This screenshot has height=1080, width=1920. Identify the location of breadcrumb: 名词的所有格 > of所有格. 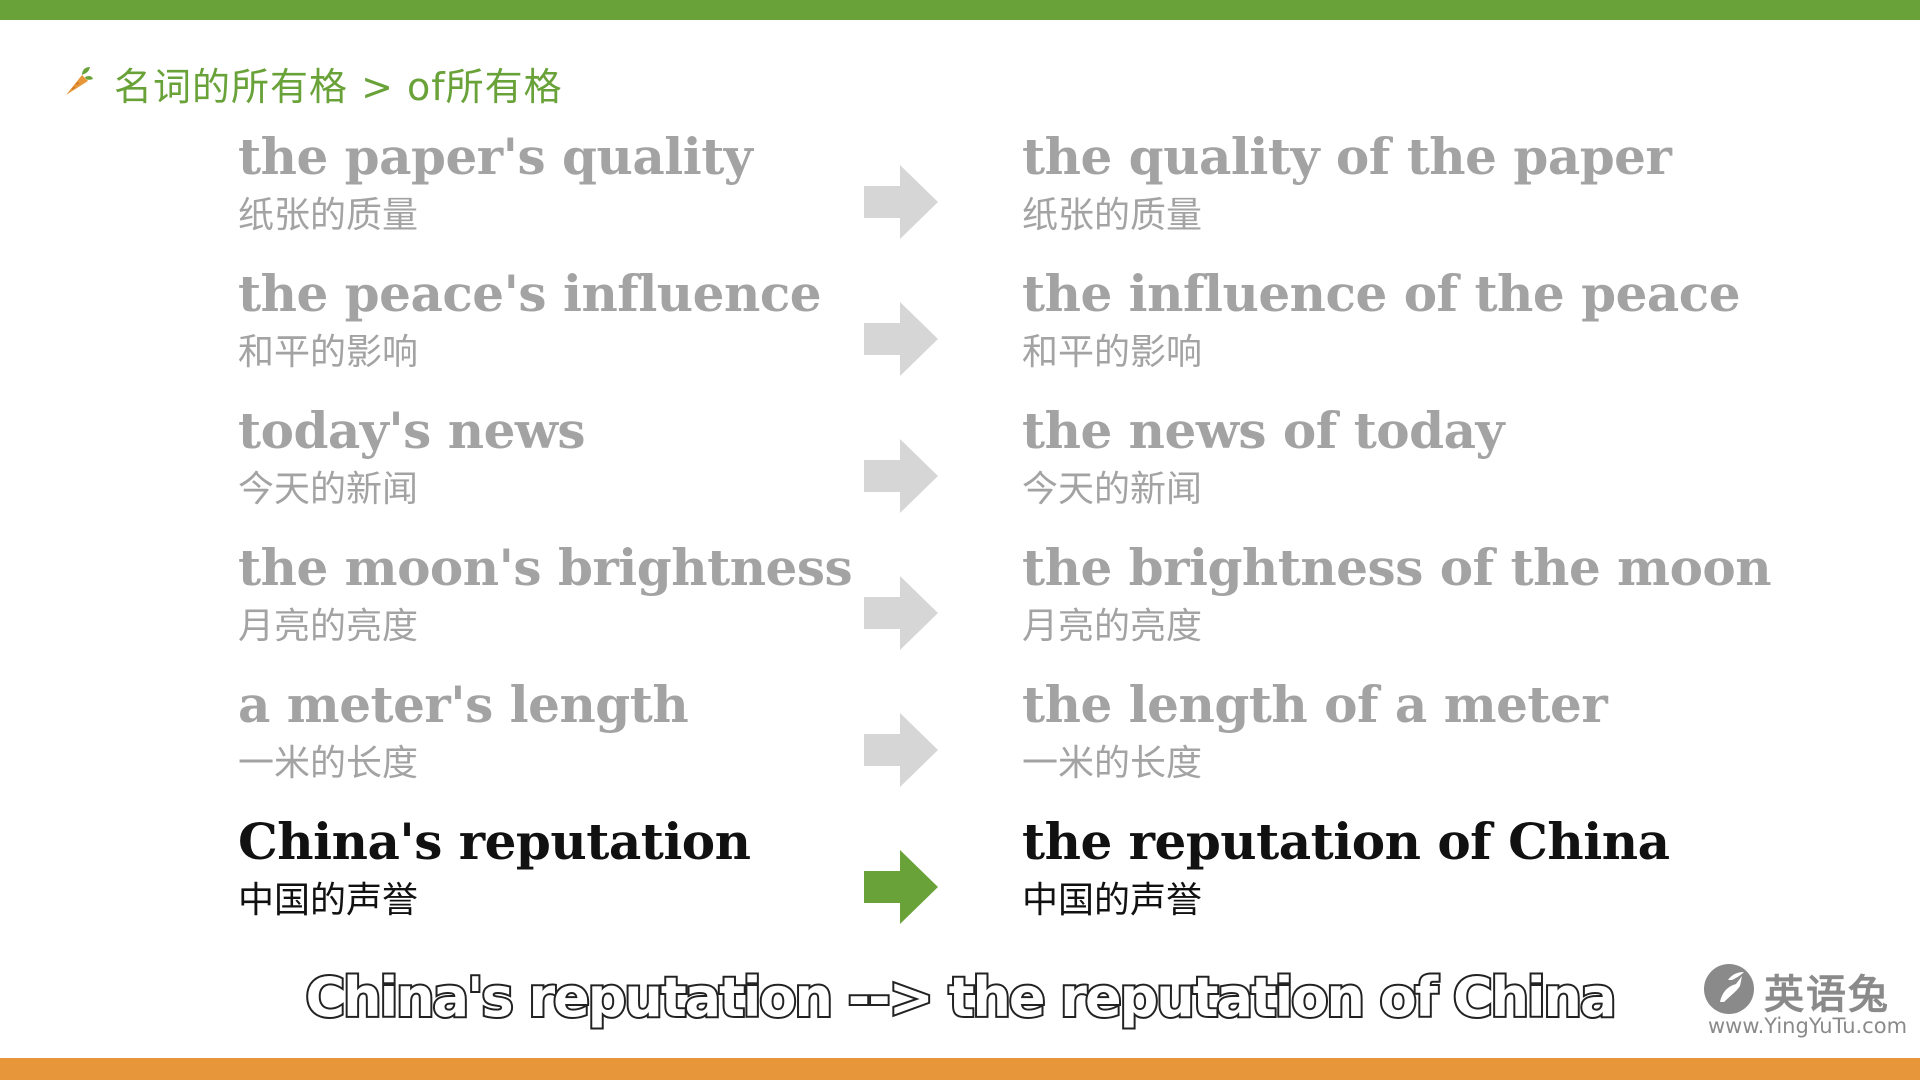
(311, 83).